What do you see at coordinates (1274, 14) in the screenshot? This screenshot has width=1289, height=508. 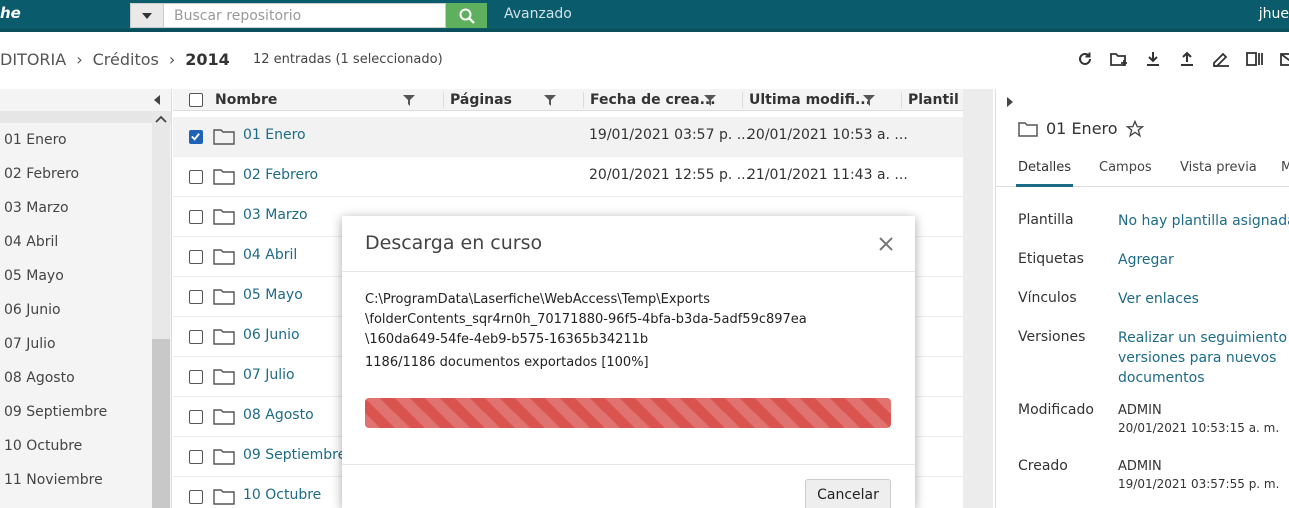 I see `user-menu: jhue` at bounding box center [1274, 14].